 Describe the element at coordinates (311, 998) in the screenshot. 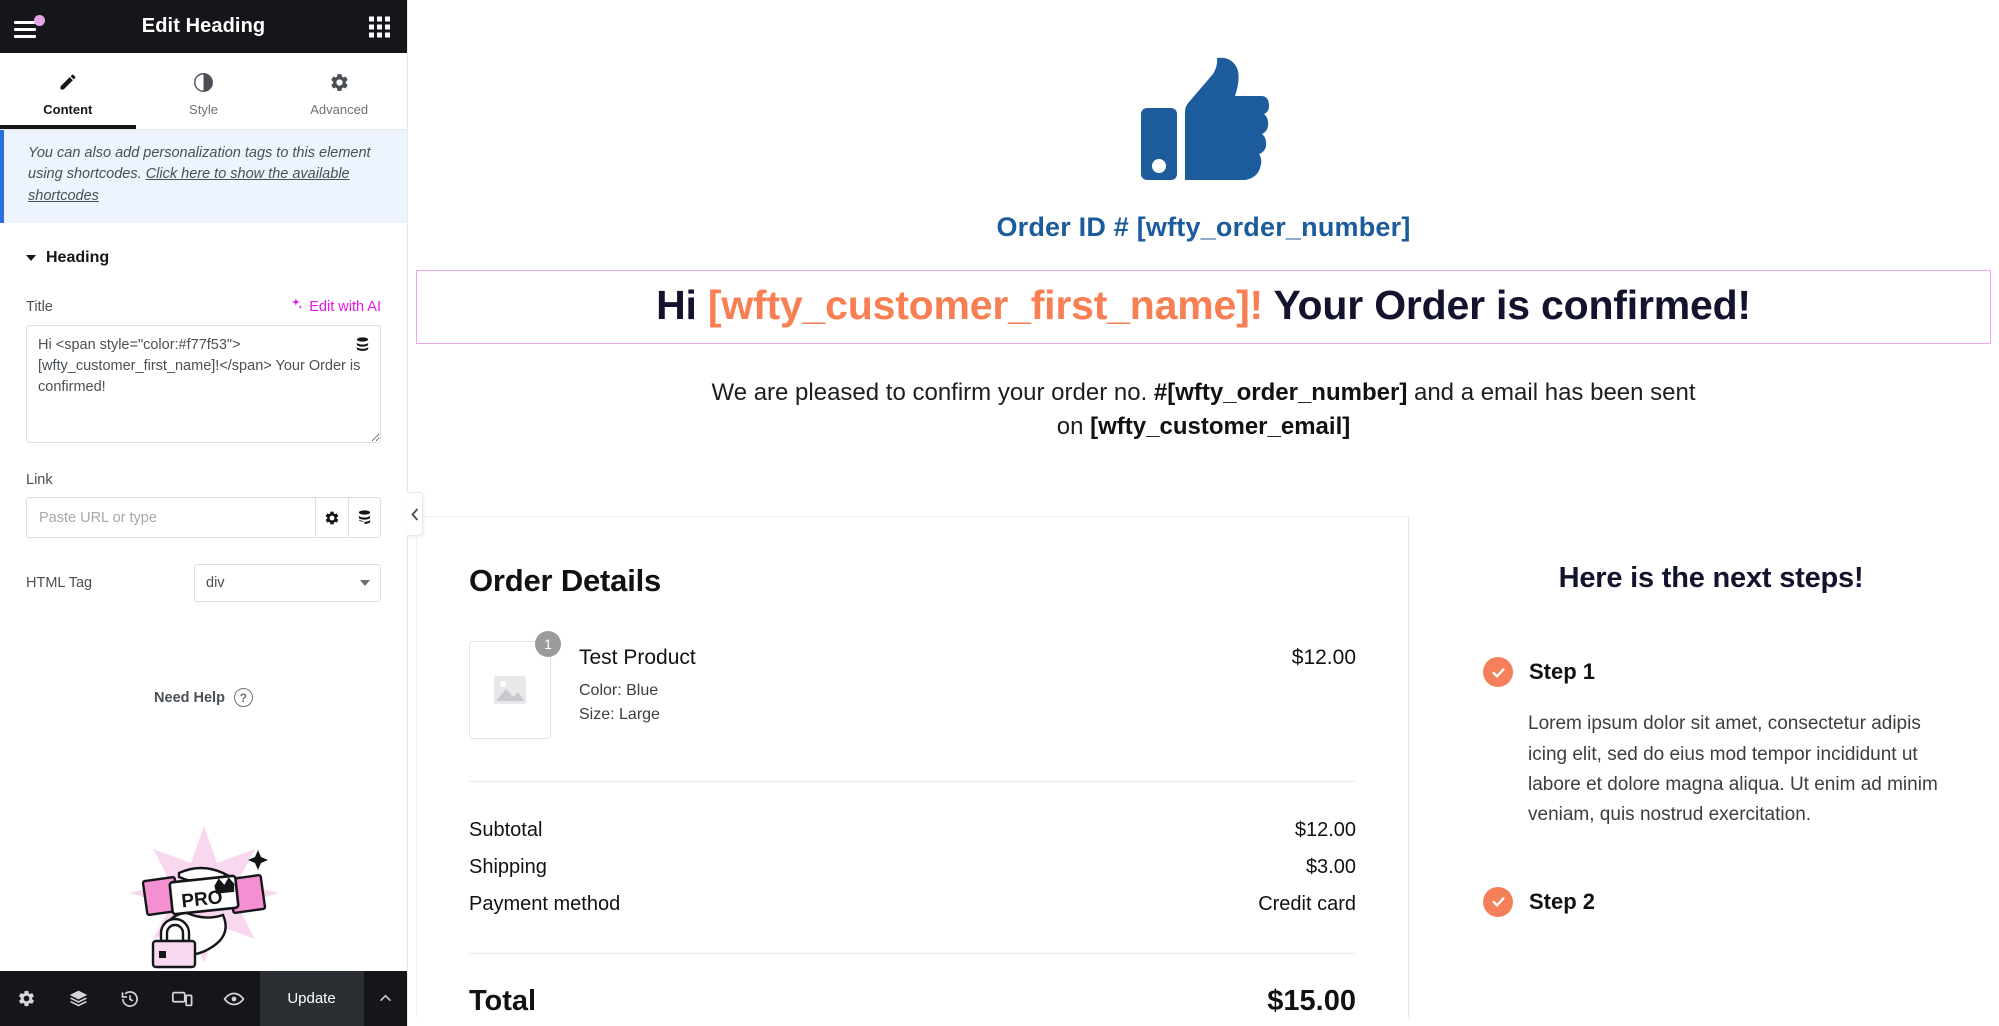

I see `update-button: Update` at that location.